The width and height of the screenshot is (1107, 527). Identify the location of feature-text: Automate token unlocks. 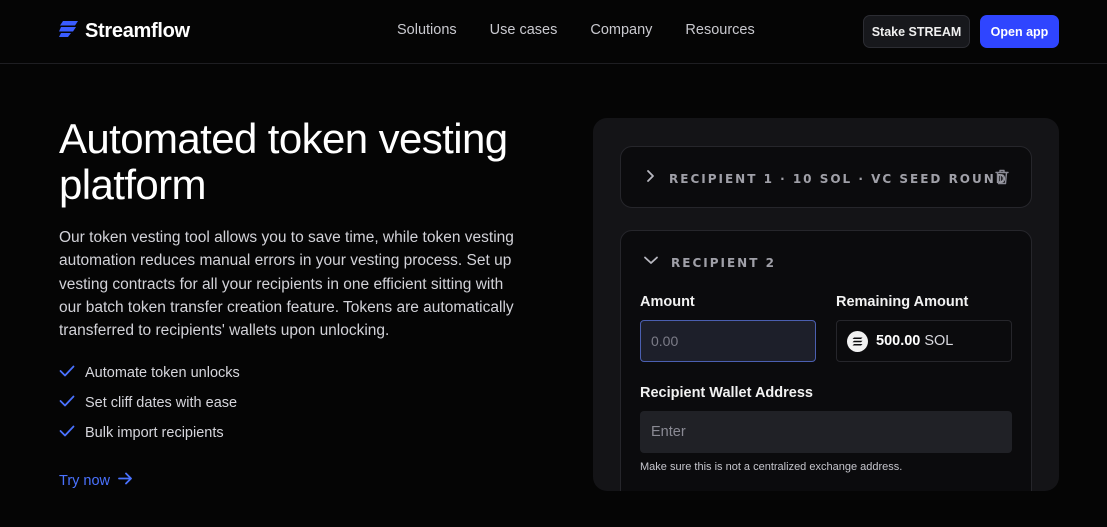
(162, 373).